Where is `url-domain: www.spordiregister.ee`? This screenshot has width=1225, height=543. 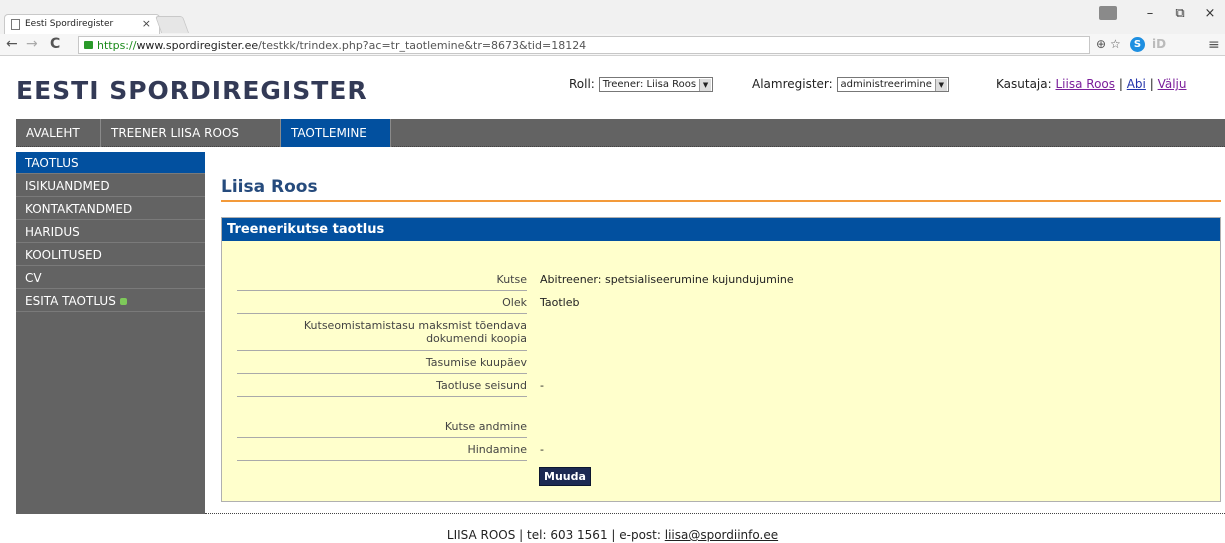 url-domain: www.spordiregister.ee is located at coordinates (197, 45).